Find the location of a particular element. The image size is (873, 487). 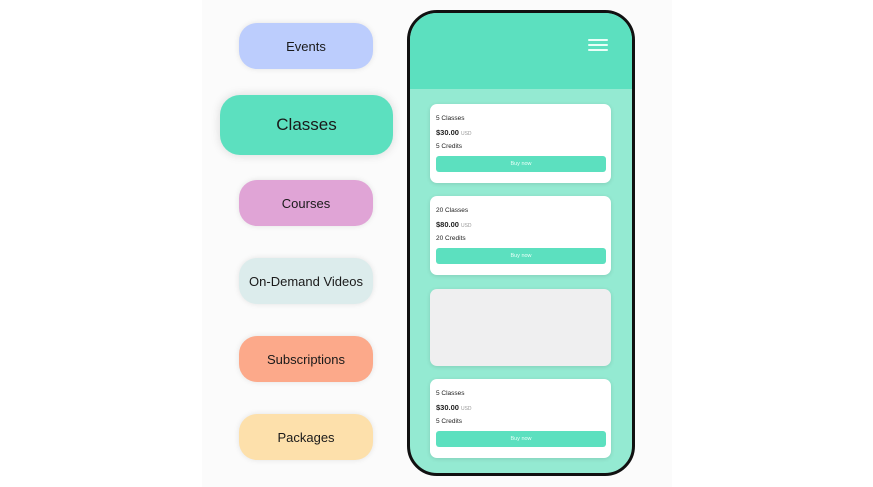

package-card: 20 Classes $80.00 USD 20 Credits Buy now is located at coordinates (520, 235).